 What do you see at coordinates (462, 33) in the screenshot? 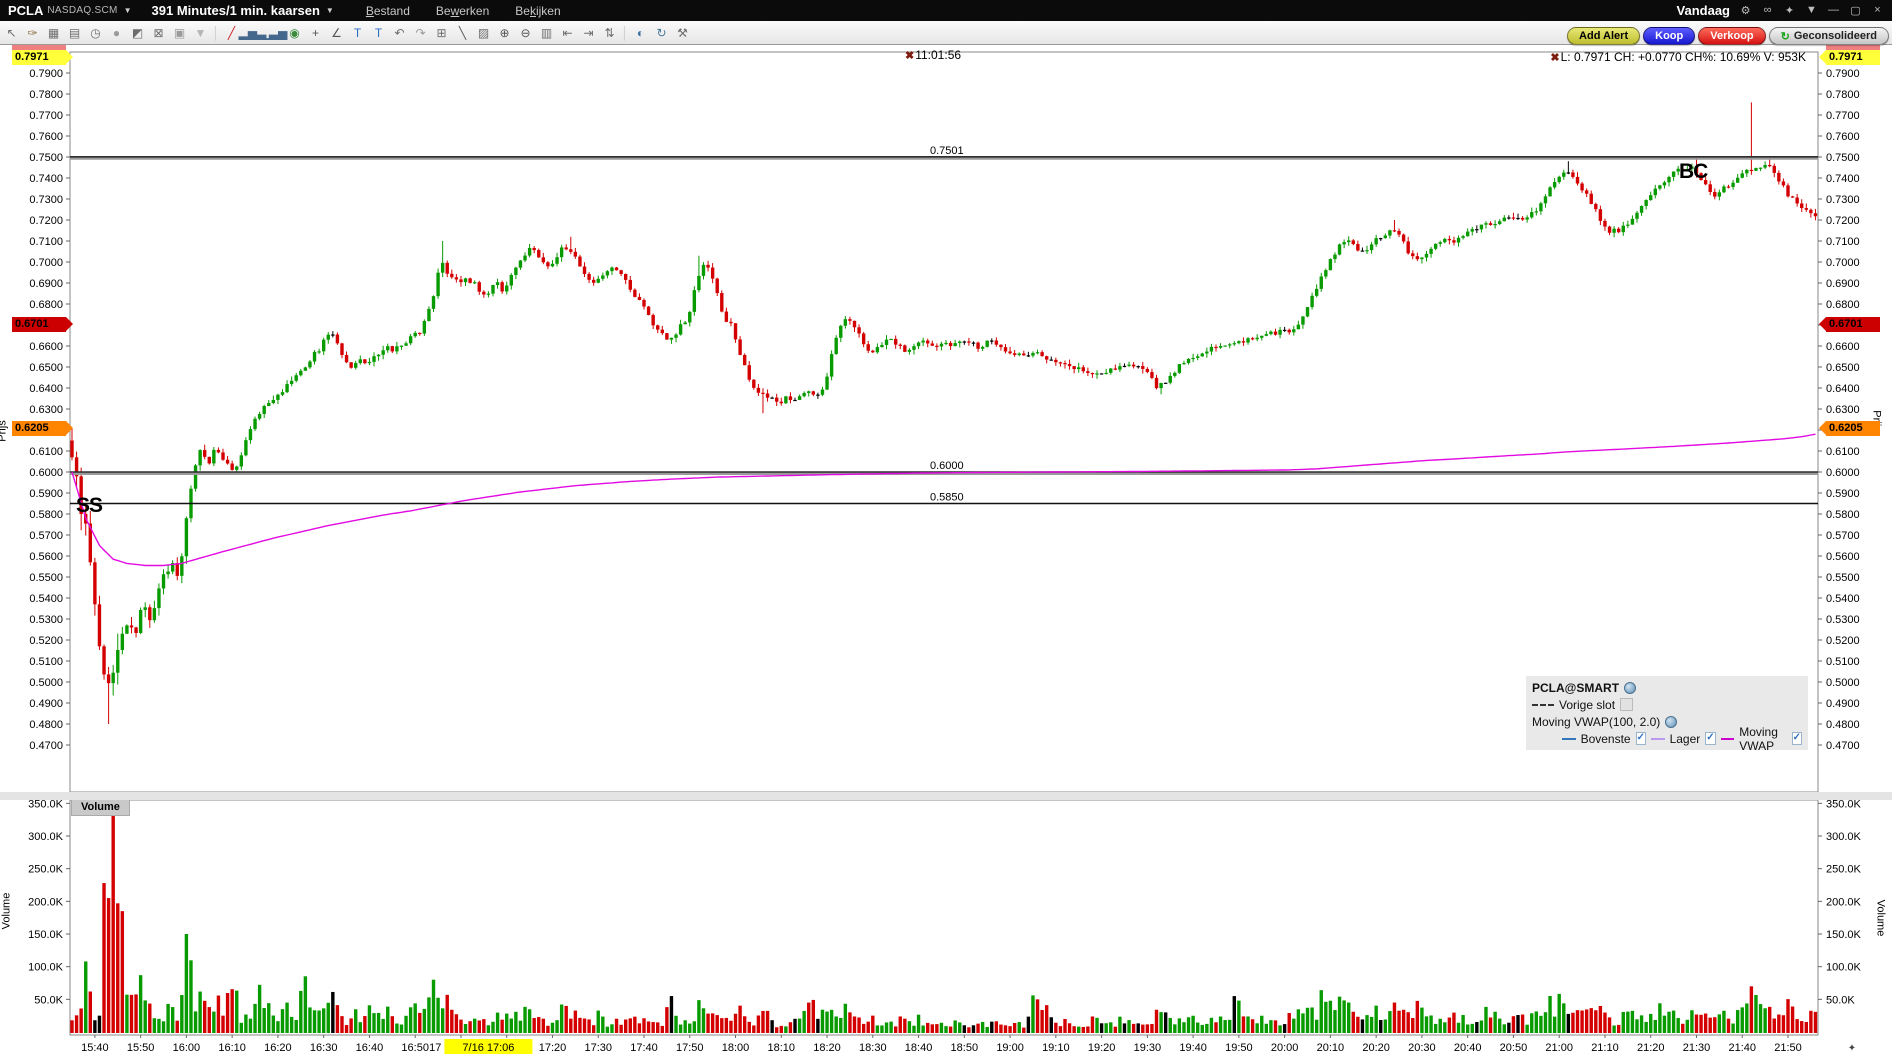
I see `toolbar-trendline-icon: ╲` at bounding box center [462, 33].